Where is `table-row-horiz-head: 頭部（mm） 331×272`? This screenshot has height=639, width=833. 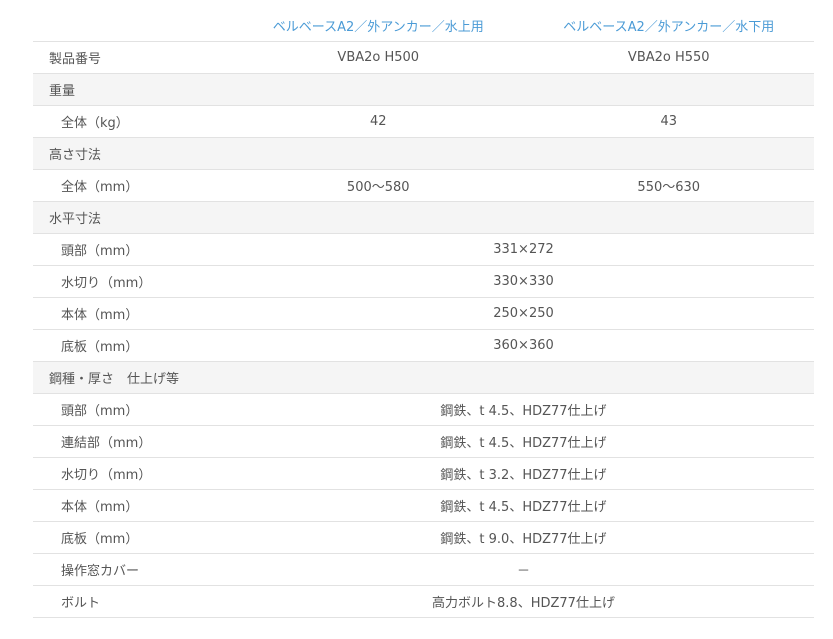 table-row-horiz-head: 頭部（mm） 331×272 is located at coordinates (423, 250).